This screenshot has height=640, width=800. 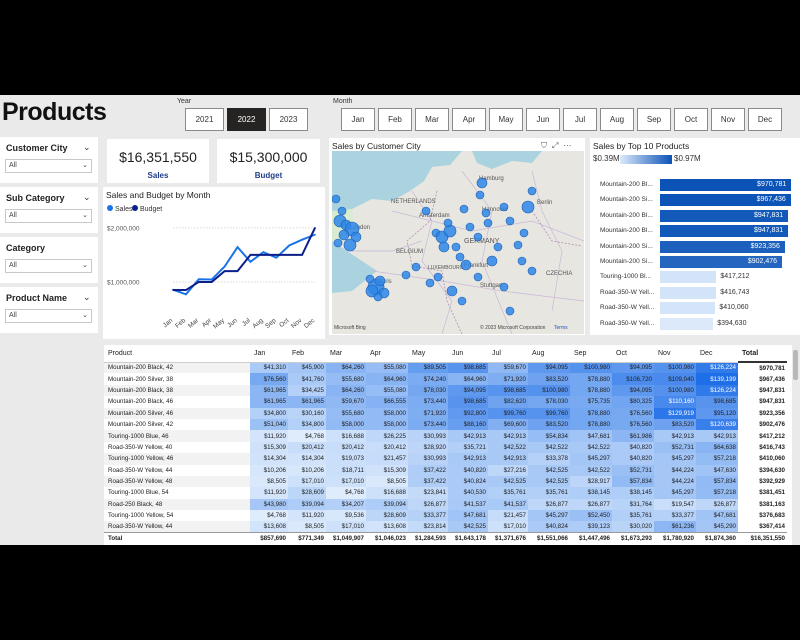 What do you see at coordinates (795, 365) in the screenshot?
I see `matrix-scrollbar` at bounding box center [795, 365].